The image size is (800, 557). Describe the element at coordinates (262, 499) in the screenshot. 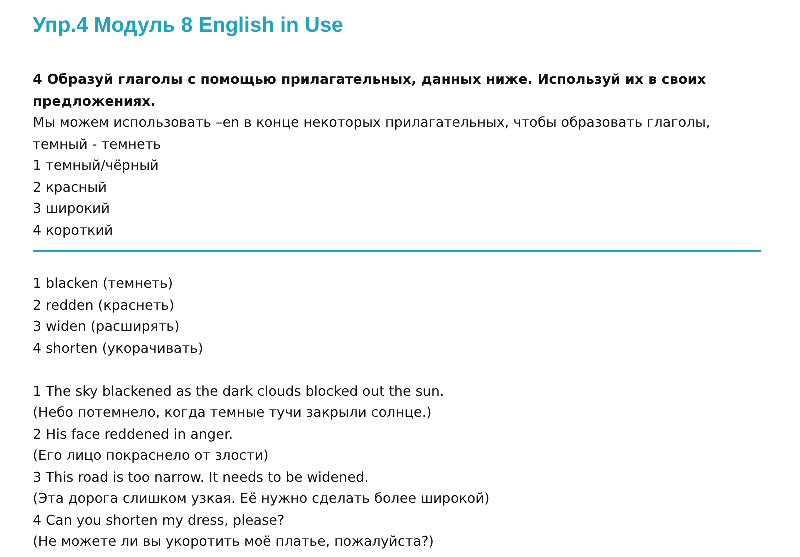

I see `answer-sentence: (Эта дорога слишком узкая. Её нужно сделать более широкой)` at that location.